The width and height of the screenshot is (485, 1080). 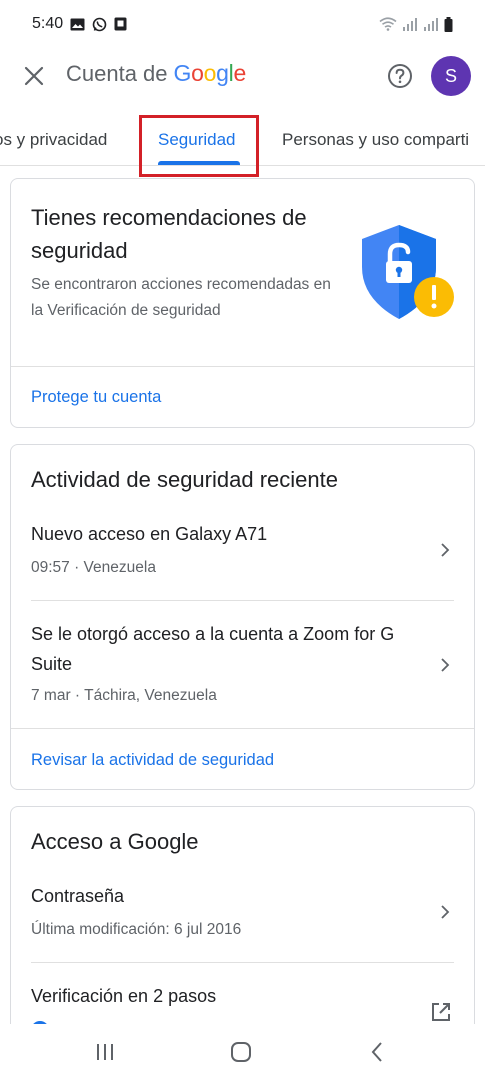 What do you see at coordinates (48, 23) in the screenshot?
I see `status-time: 5:40` at bounding box center [48, 23].